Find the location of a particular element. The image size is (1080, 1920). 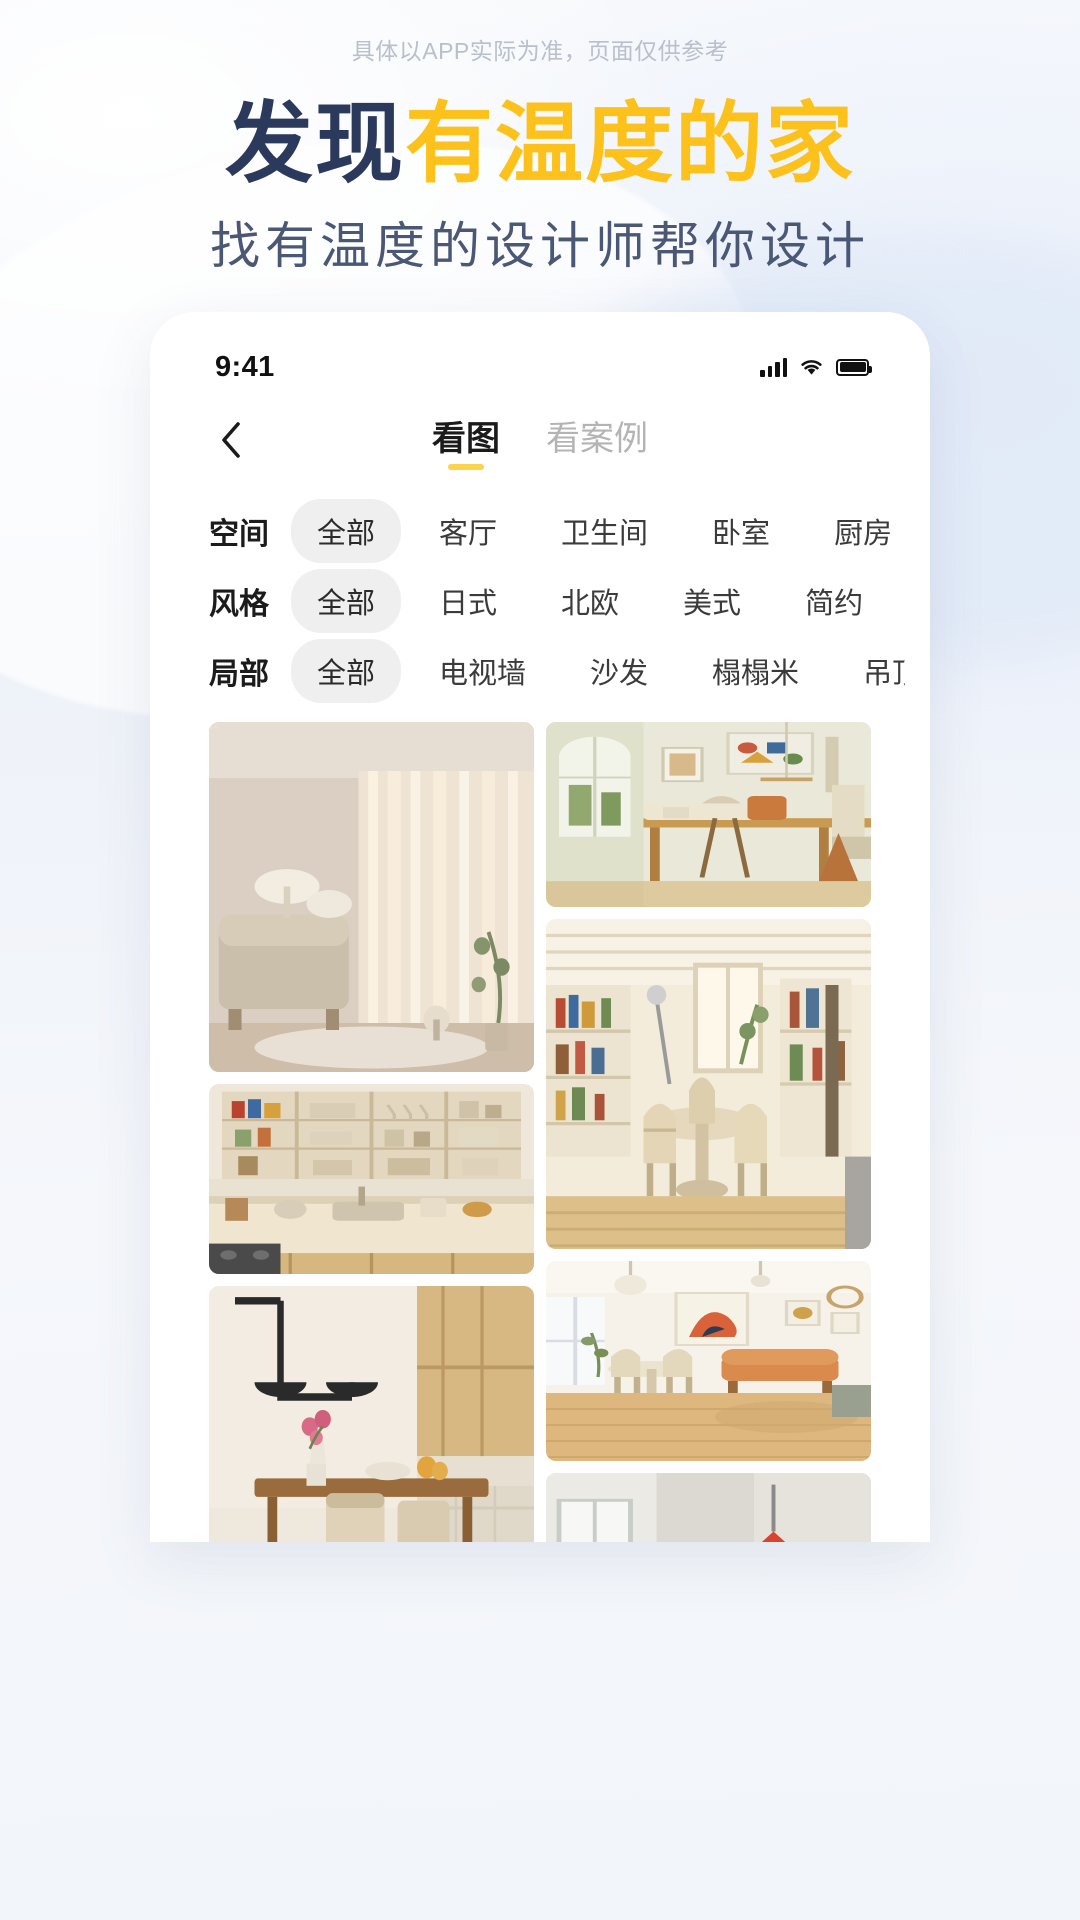

round-table-bookshelf-room-thumb is located at coordinates (708, 1084).